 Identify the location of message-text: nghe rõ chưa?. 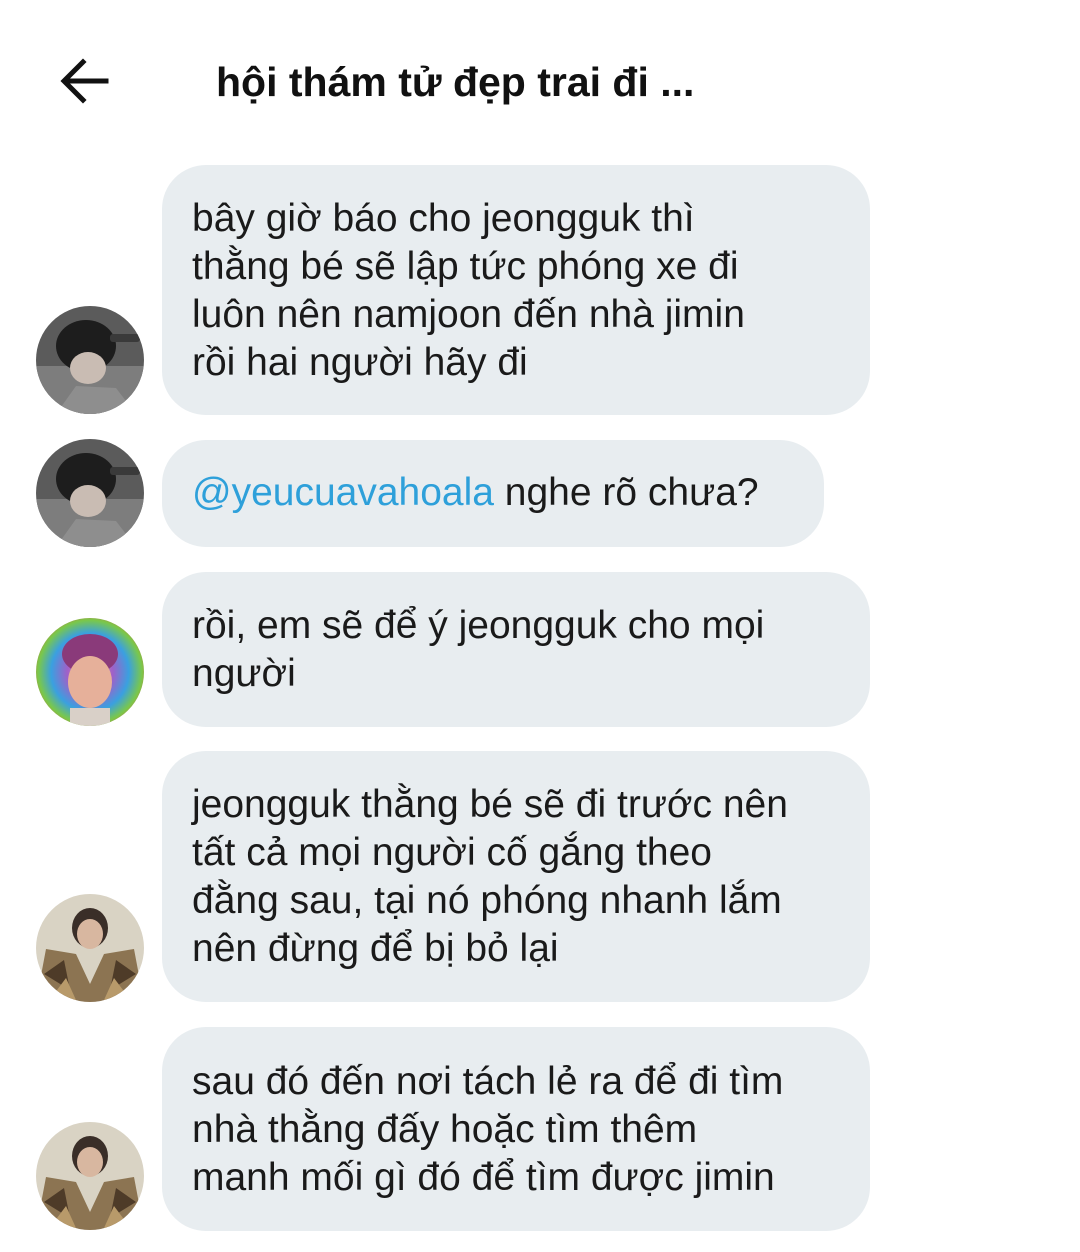
(626, 492).